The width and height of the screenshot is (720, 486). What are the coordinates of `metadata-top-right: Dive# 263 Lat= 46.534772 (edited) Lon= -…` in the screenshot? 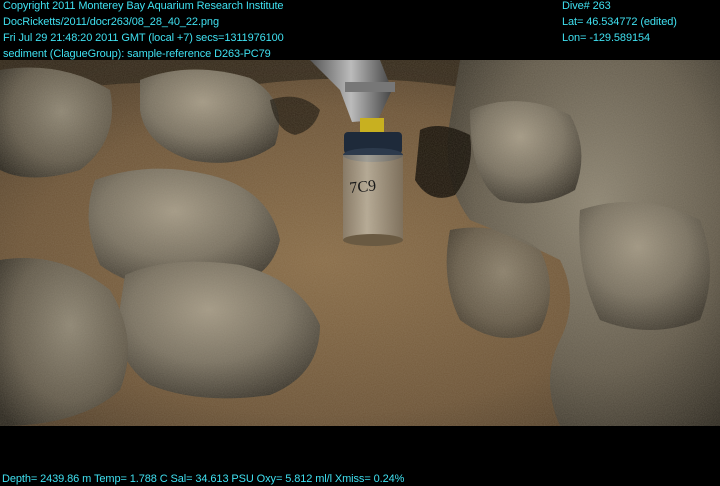 It's located at (619, 23).